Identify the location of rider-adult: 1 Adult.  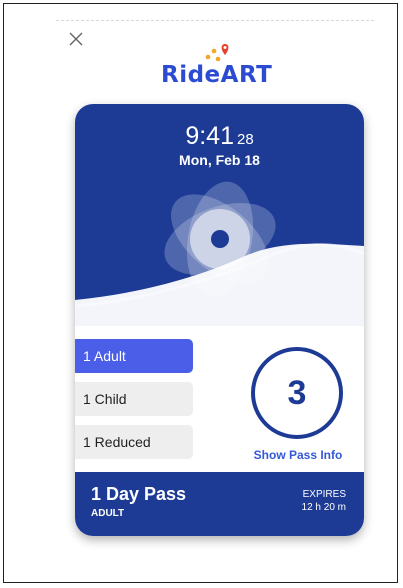
(134, 356).